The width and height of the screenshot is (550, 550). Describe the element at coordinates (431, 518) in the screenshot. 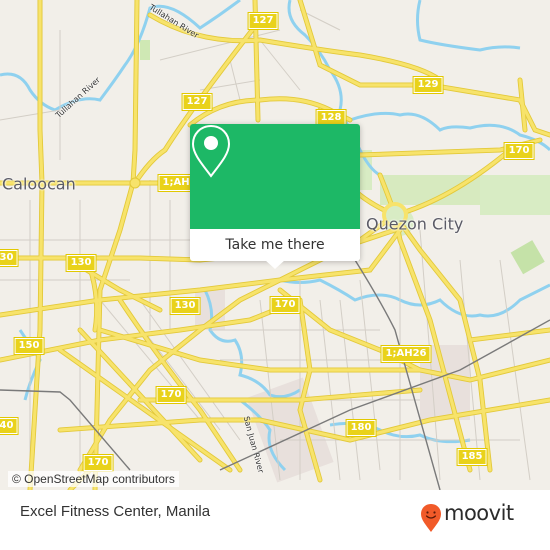

I see `moovit-pin-icon` at that location.